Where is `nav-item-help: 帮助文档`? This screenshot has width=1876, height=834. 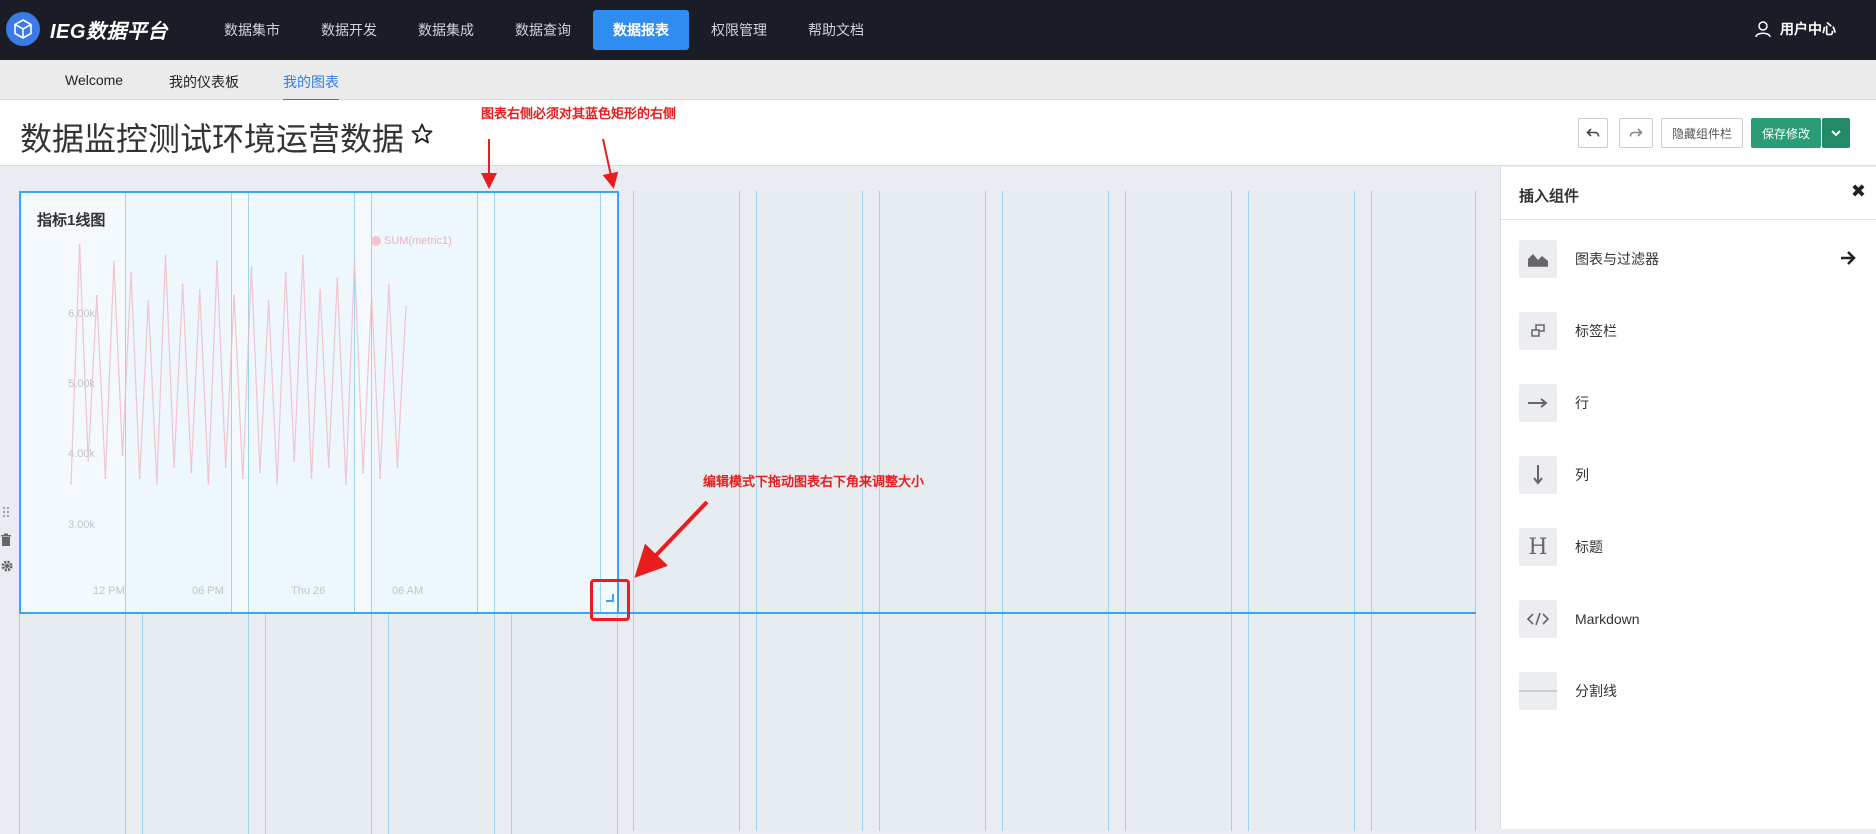
nav-item-help: 帮助文档 is located at coordinates (836, 30).